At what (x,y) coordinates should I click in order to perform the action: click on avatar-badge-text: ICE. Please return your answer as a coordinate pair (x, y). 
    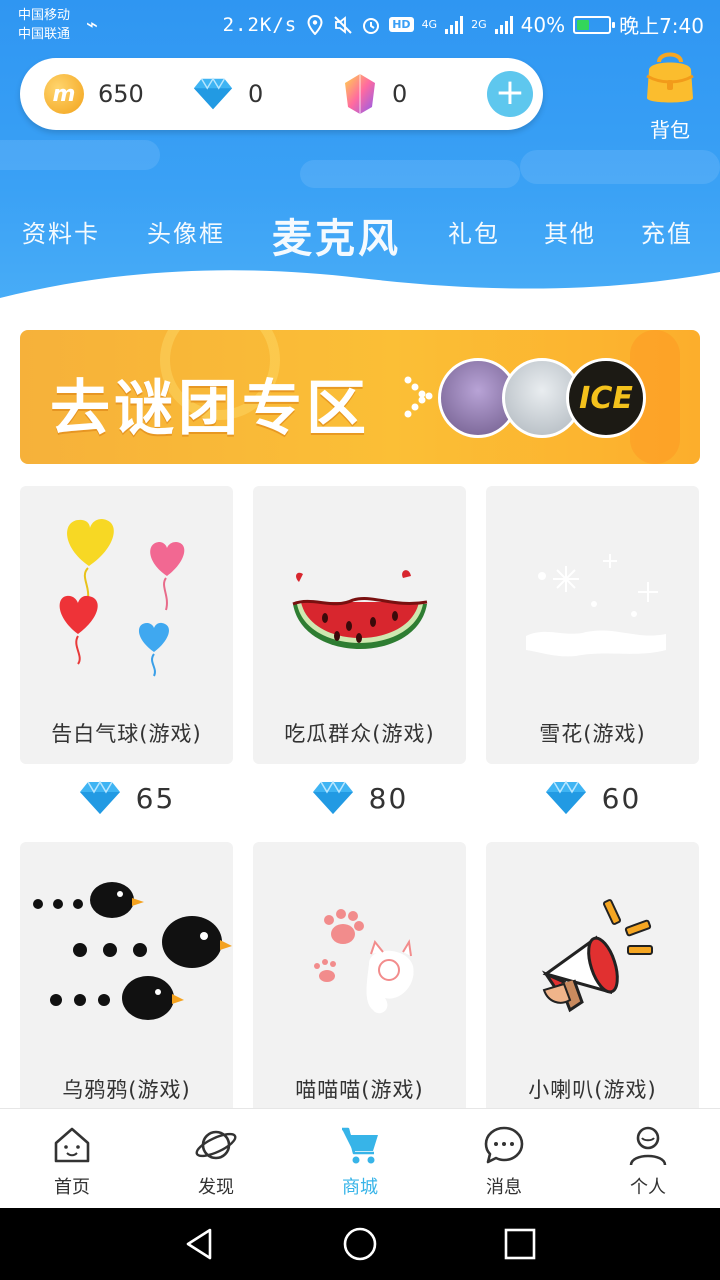
    Looking at the image, I should click on (606, 398).